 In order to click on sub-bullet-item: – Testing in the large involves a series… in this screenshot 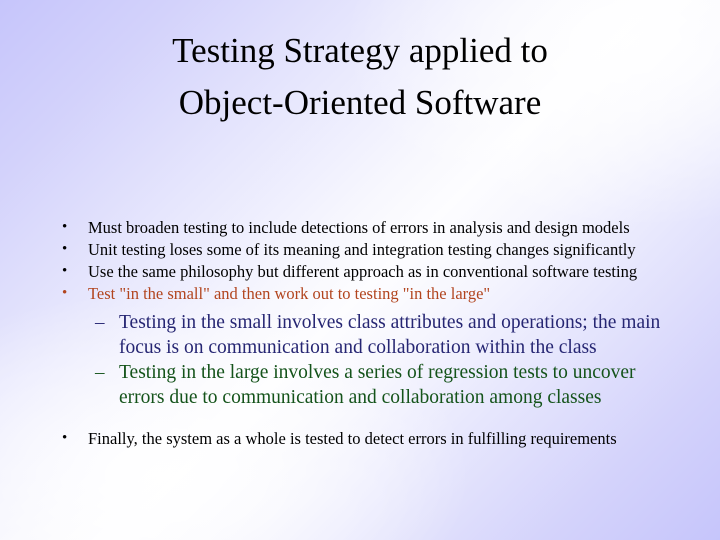, I will do `click(360, 385)`.